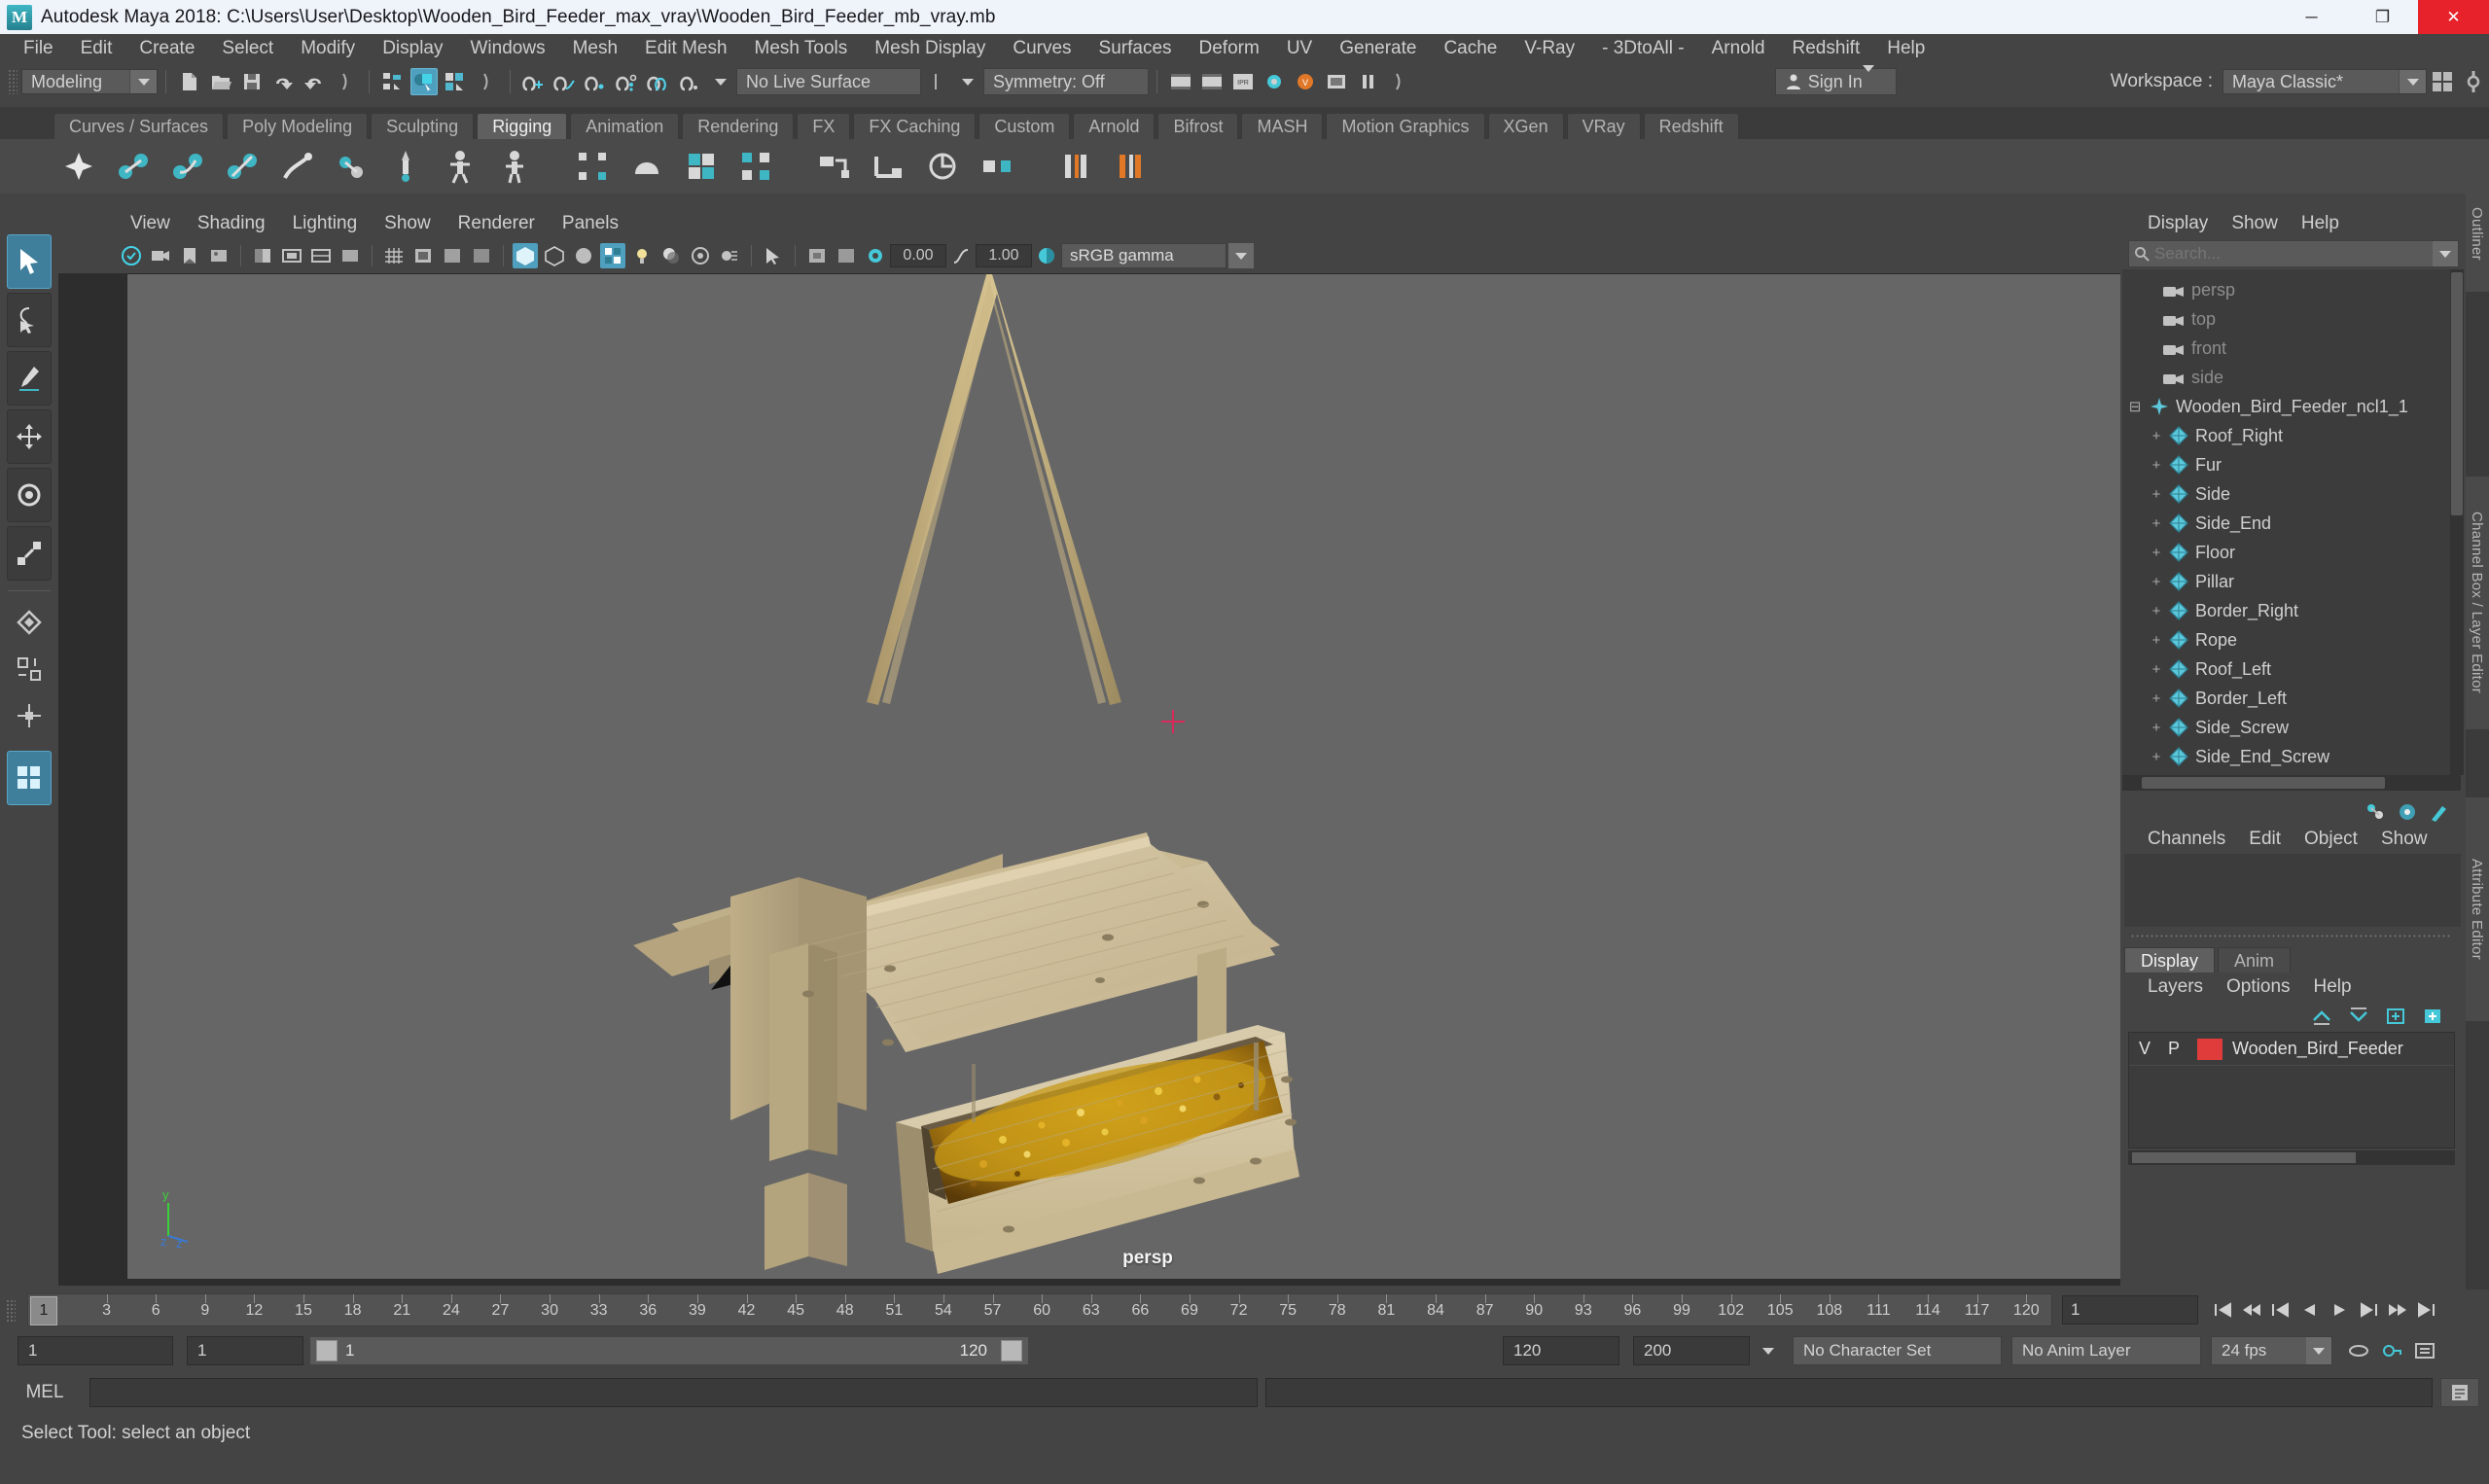 This screenshot has width=2489, height=1484. I want to click on menu-item-mesh-tools: Mesh Tools, so click(801, 49).